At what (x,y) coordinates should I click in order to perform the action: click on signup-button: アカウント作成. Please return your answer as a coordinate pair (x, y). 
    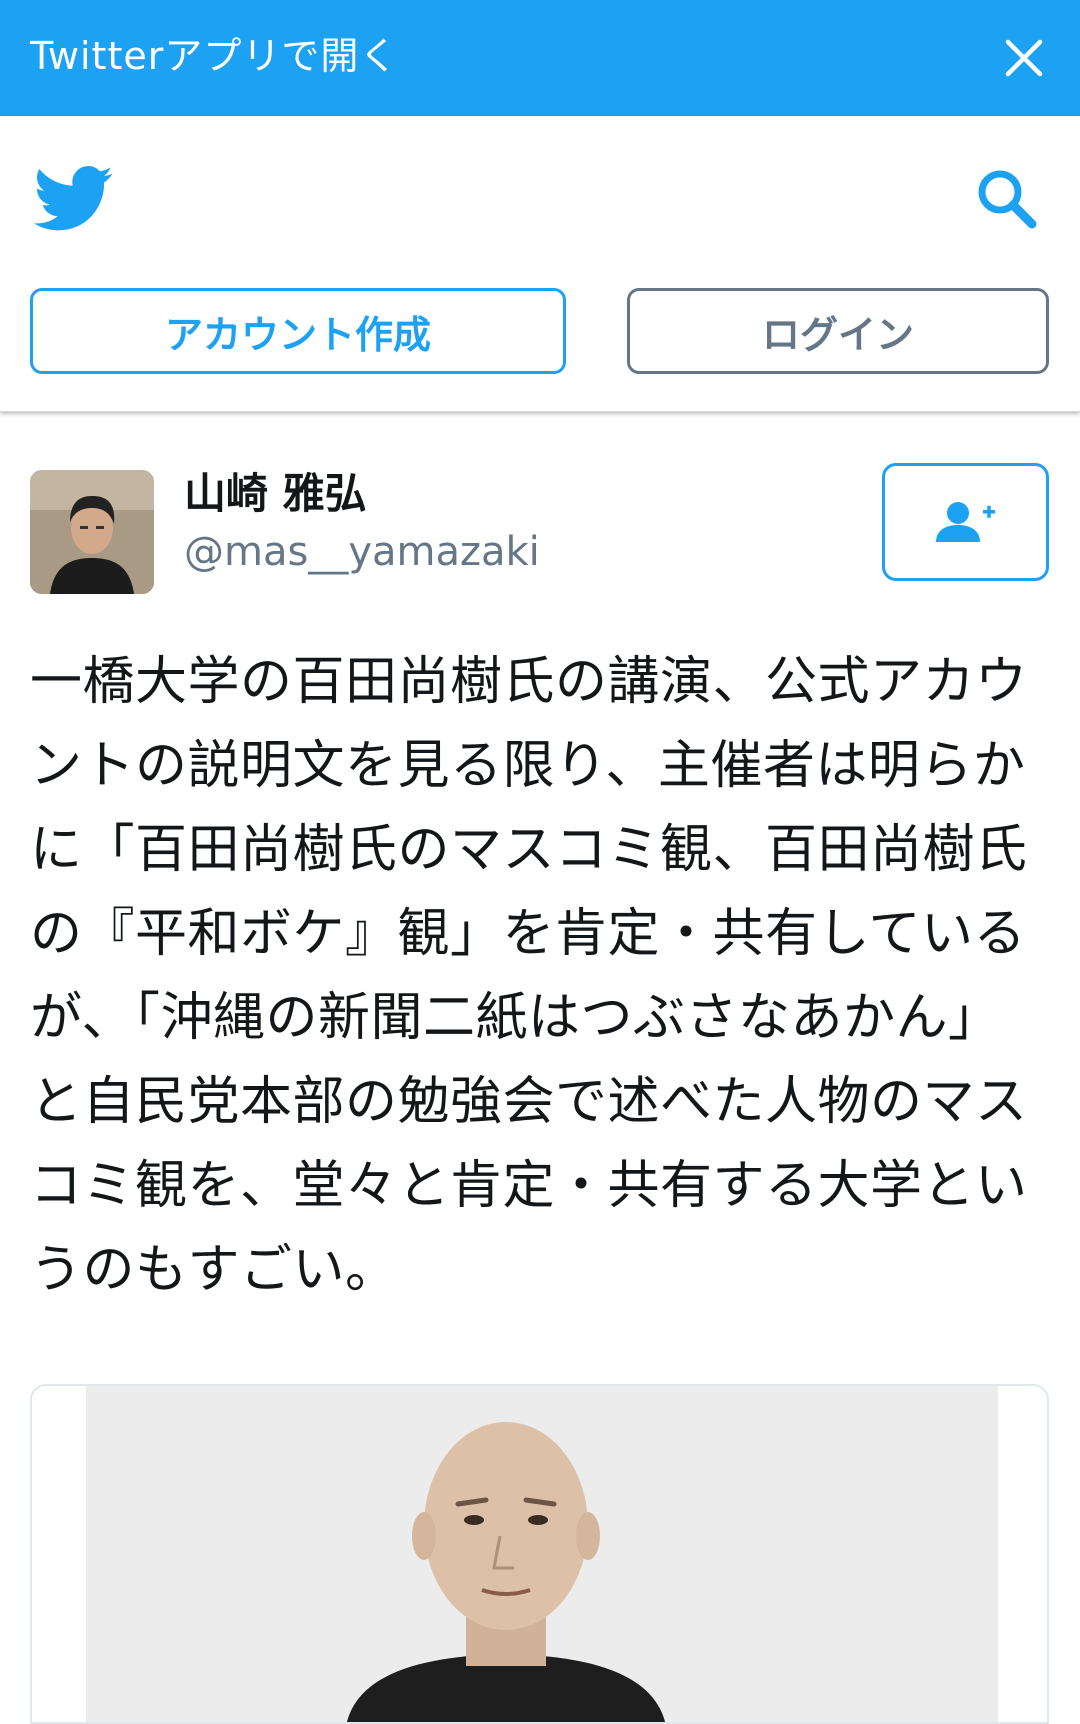
    Looking at the image, I should click on (298, 331).